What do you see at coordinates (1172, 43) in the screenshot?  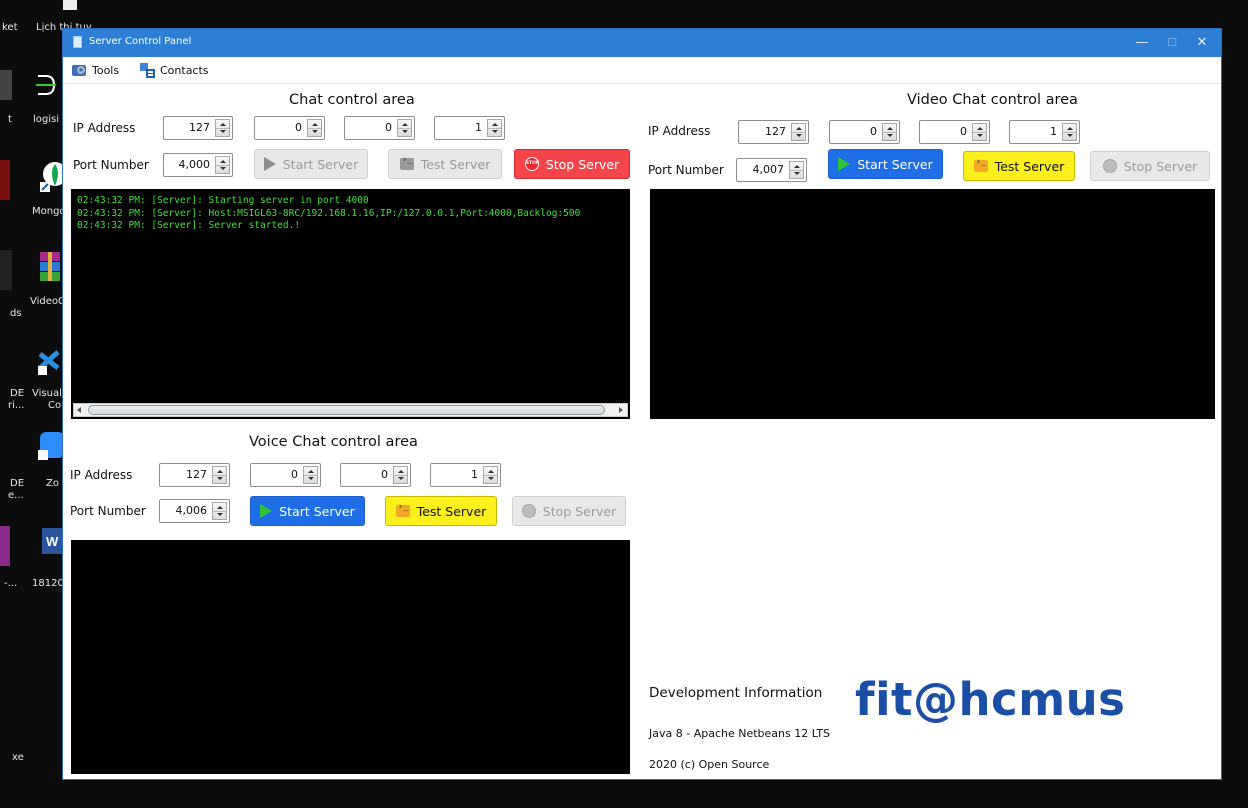 I see `maximize-button: ☐` at bounding box center [1172, 43].